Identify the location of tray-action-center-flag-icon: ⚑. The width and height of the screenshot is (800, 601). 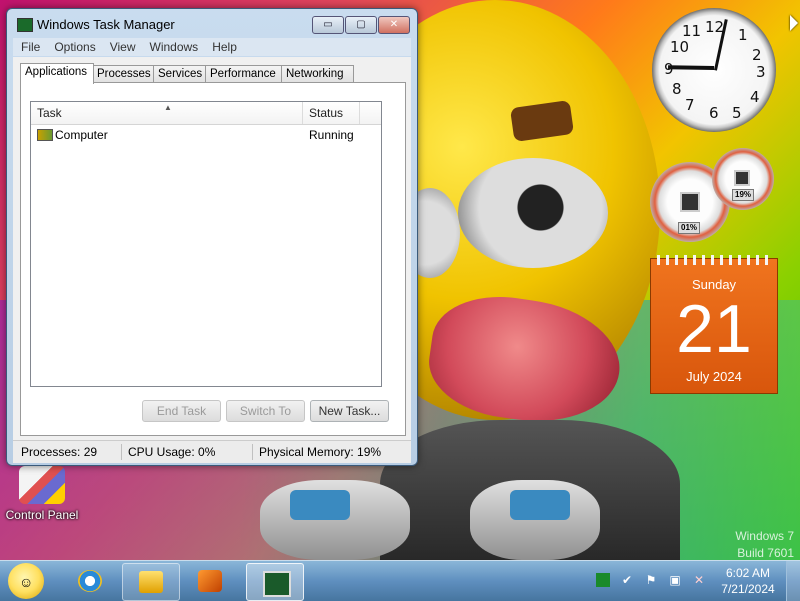
(651, 580).